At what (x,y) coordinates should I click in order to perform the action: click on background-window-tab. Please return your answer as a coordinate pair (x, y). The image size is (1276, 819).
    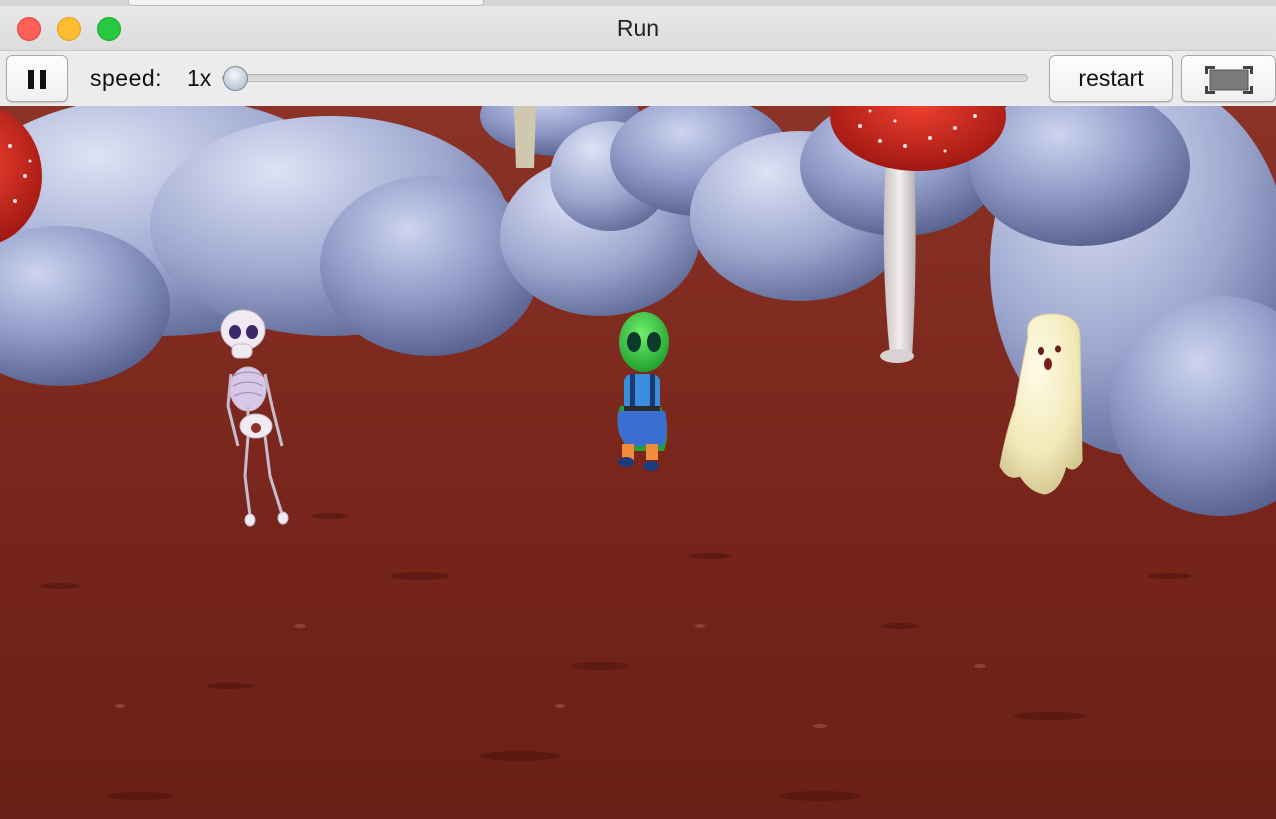
    Looking at the image, I should click on (306, 3).